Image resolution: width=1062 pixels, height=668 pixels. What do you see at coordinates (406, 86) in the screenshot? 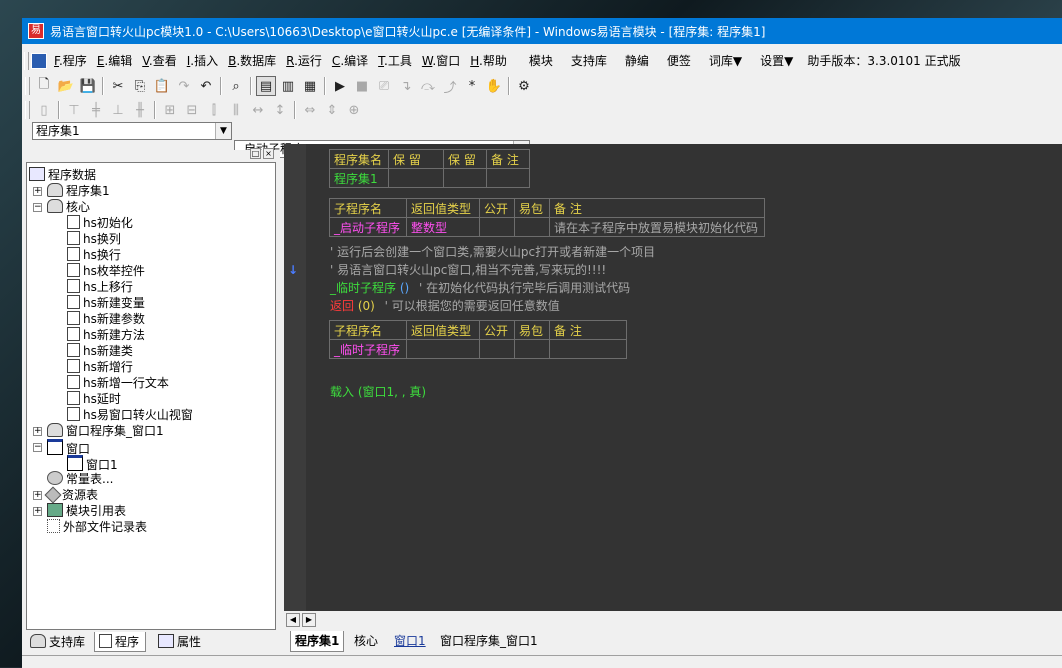
I see `step-into-icon: ↴` at bounding box center [406, 86].